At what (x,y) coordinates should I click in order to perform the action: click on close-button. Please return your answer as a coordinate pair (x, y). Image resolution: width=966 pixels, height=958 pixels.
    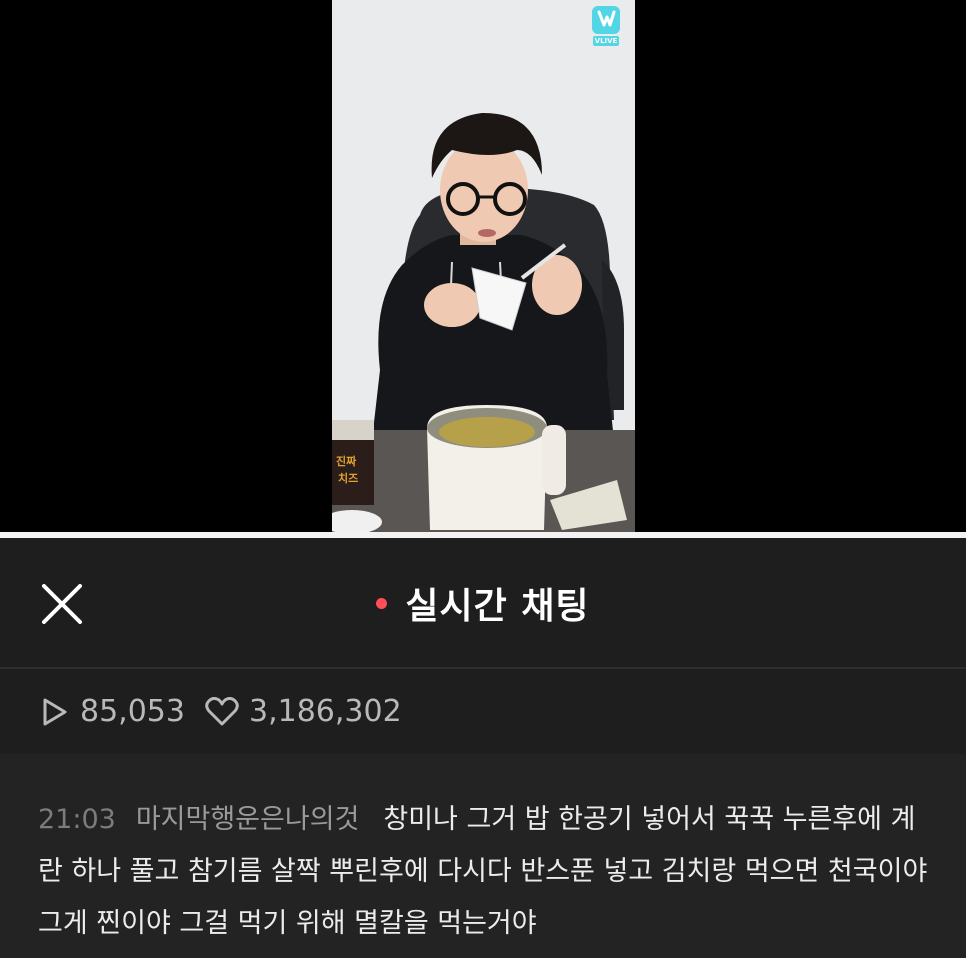
    Looking at the image, I should click on (65, 604).